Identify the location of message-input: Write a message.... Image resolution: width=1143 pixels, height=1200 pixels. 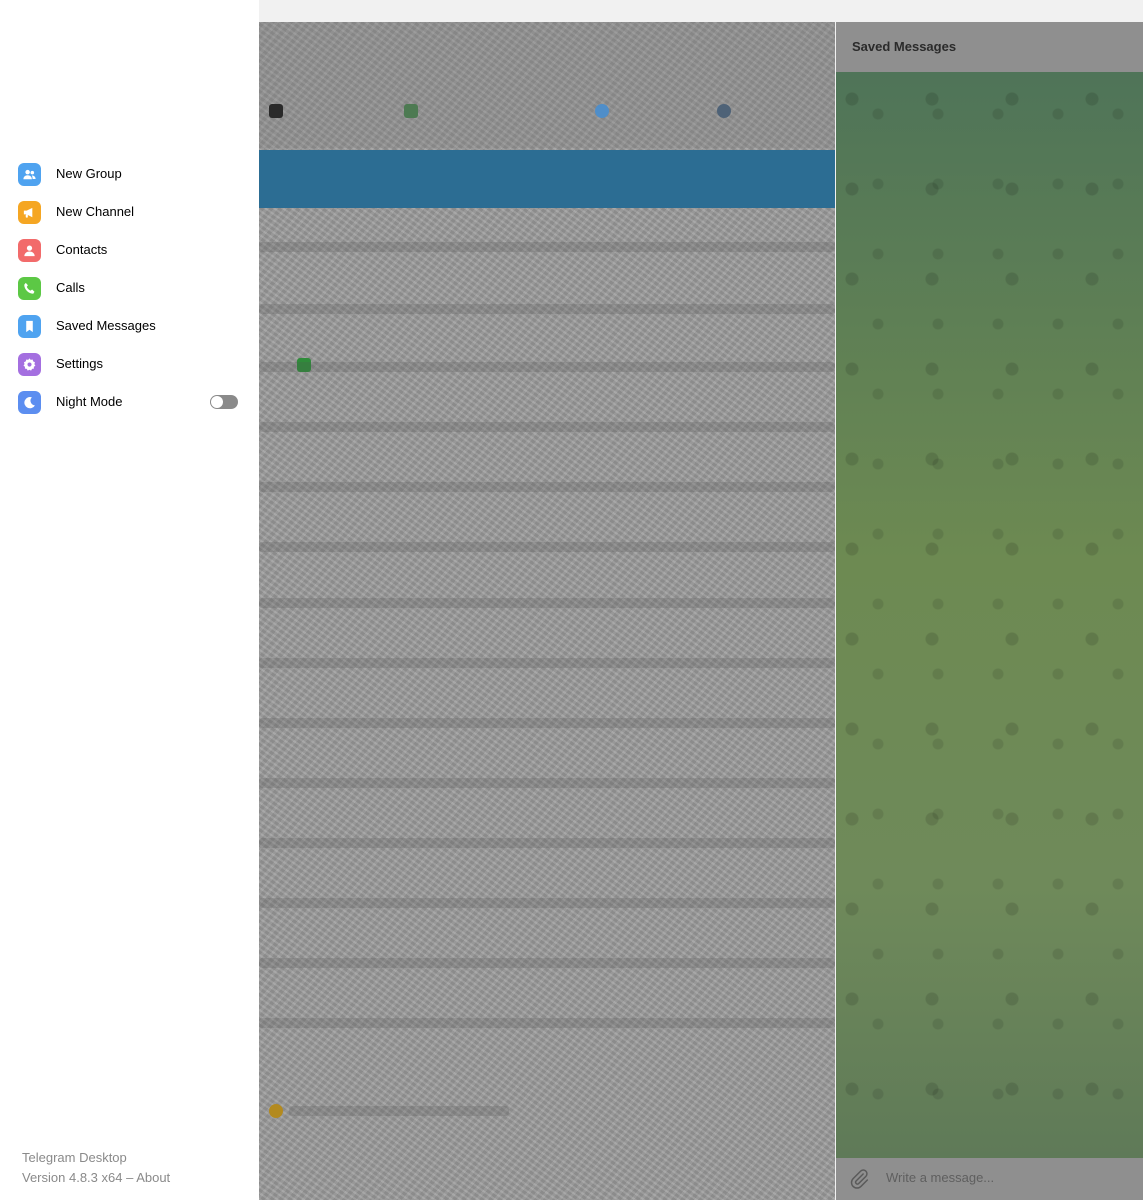
(940, 1177).